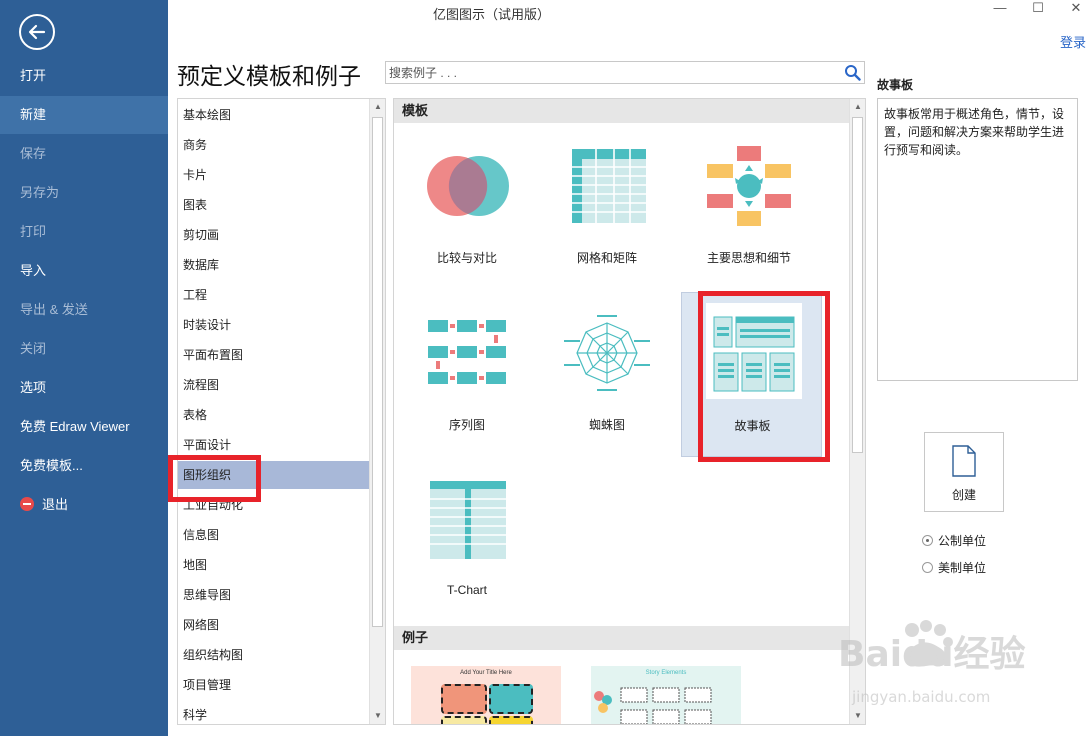  I want to click on spider-diagram-icon, so click(607, 353).